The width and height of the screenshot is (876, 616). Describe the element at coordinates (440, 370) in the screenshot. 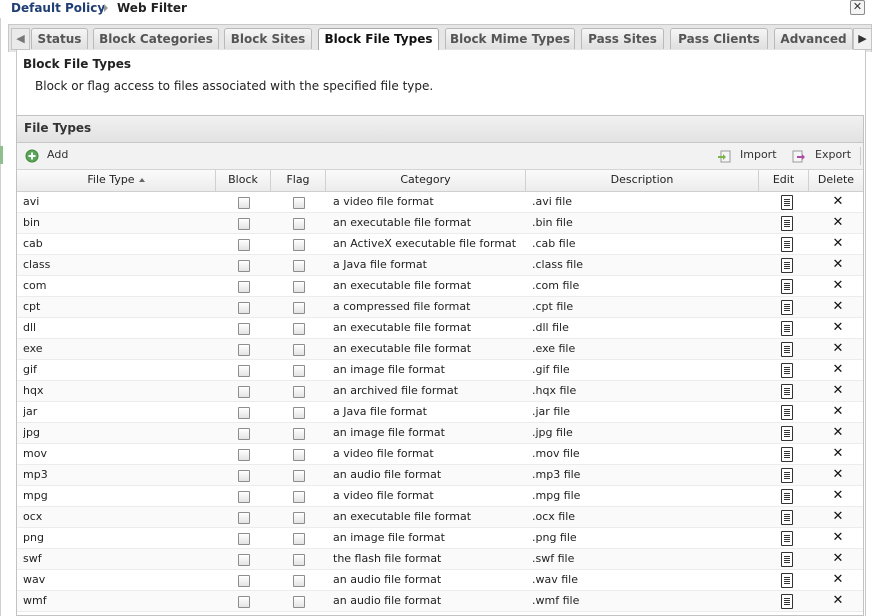

I see `table-row: gif an image file format .gif file ✕` at that location.